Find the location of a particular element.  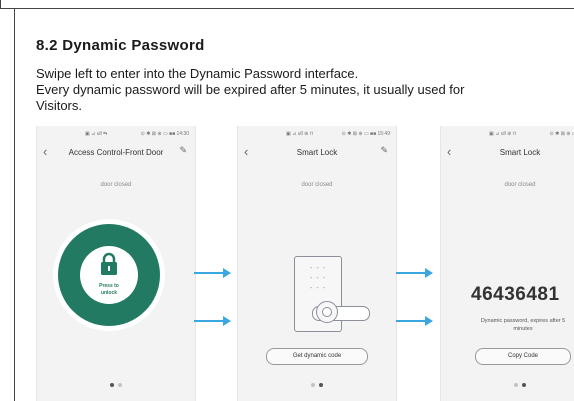

status-bar: ▣ ⊿ ull ⇆ ⊙ ✱ ⊠ ⊕ ▭ ■■ 14:30 is located at coordinates (116, 133).